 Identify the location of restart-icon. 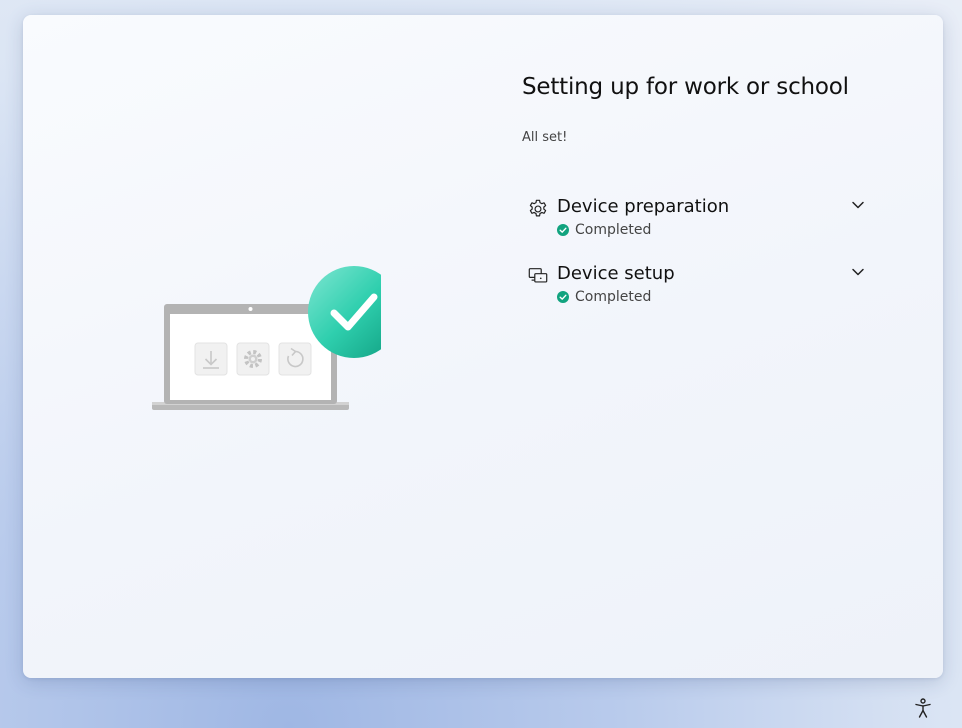
(295, 359).